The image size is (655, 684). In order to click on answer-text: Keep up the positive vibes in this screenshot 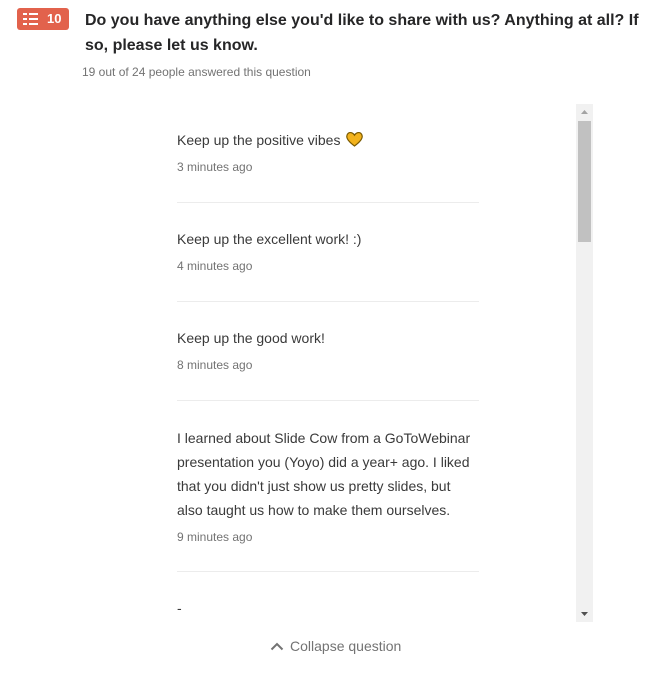, I will do `click(328, 140)`.